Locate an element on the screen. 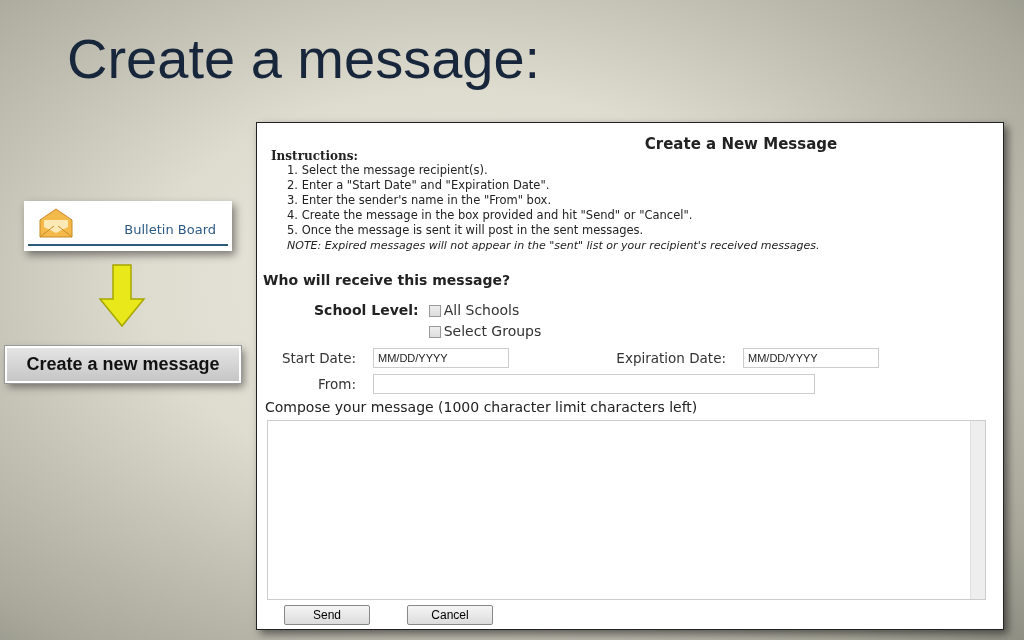 The image size is (1024, 640). checkbox-option: Select Groups is located at coordinates (485, 331).